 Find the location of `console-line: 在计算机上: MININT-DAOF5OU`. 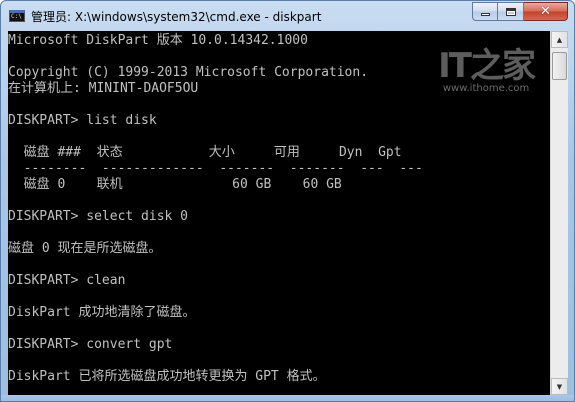

console-line: 在计算机上: MININT-DAOF5OU is located at coordinates (103, 88).